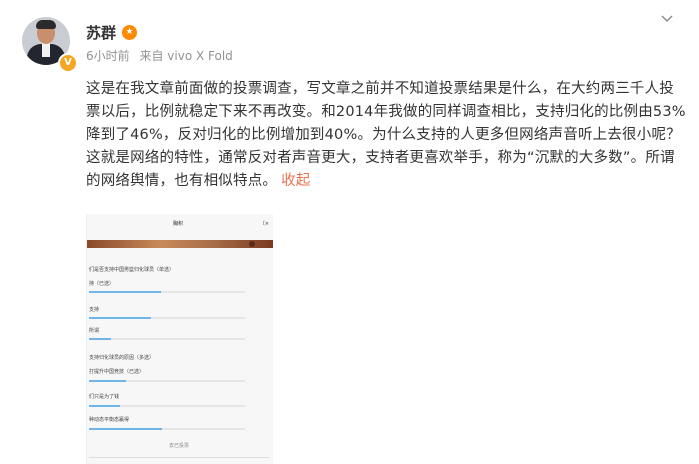 Image resolution: width=699 pixels, height=464 pixels. What do you see at coordinates (109, 420) in the screenshot?
I see `embedded-q2-option: 种动态平衡态赢得` at bounding box center [109, 420].